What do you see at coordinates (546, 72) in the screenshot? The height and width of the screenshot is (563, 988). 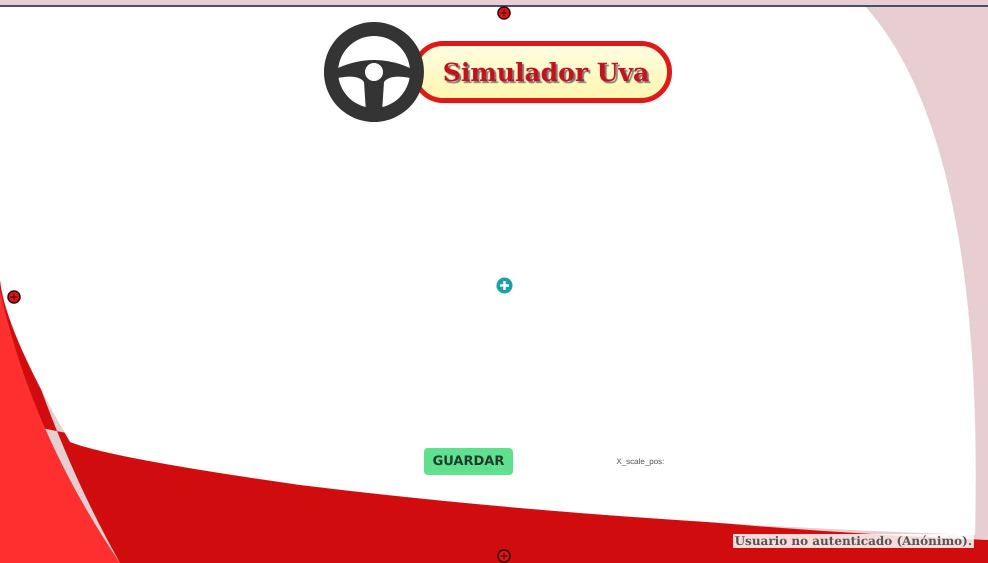 I see `app-title: Simulador Uva` at bounding box center [546, 72].